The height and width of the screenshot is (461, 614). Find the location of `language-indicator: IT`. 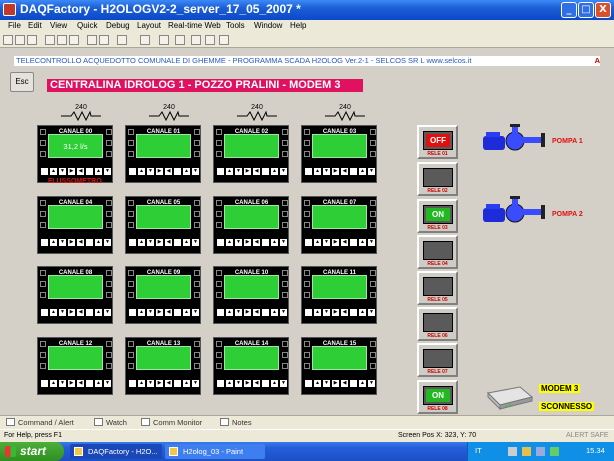

language-indicator: IT is located at coordinates (478, 450).